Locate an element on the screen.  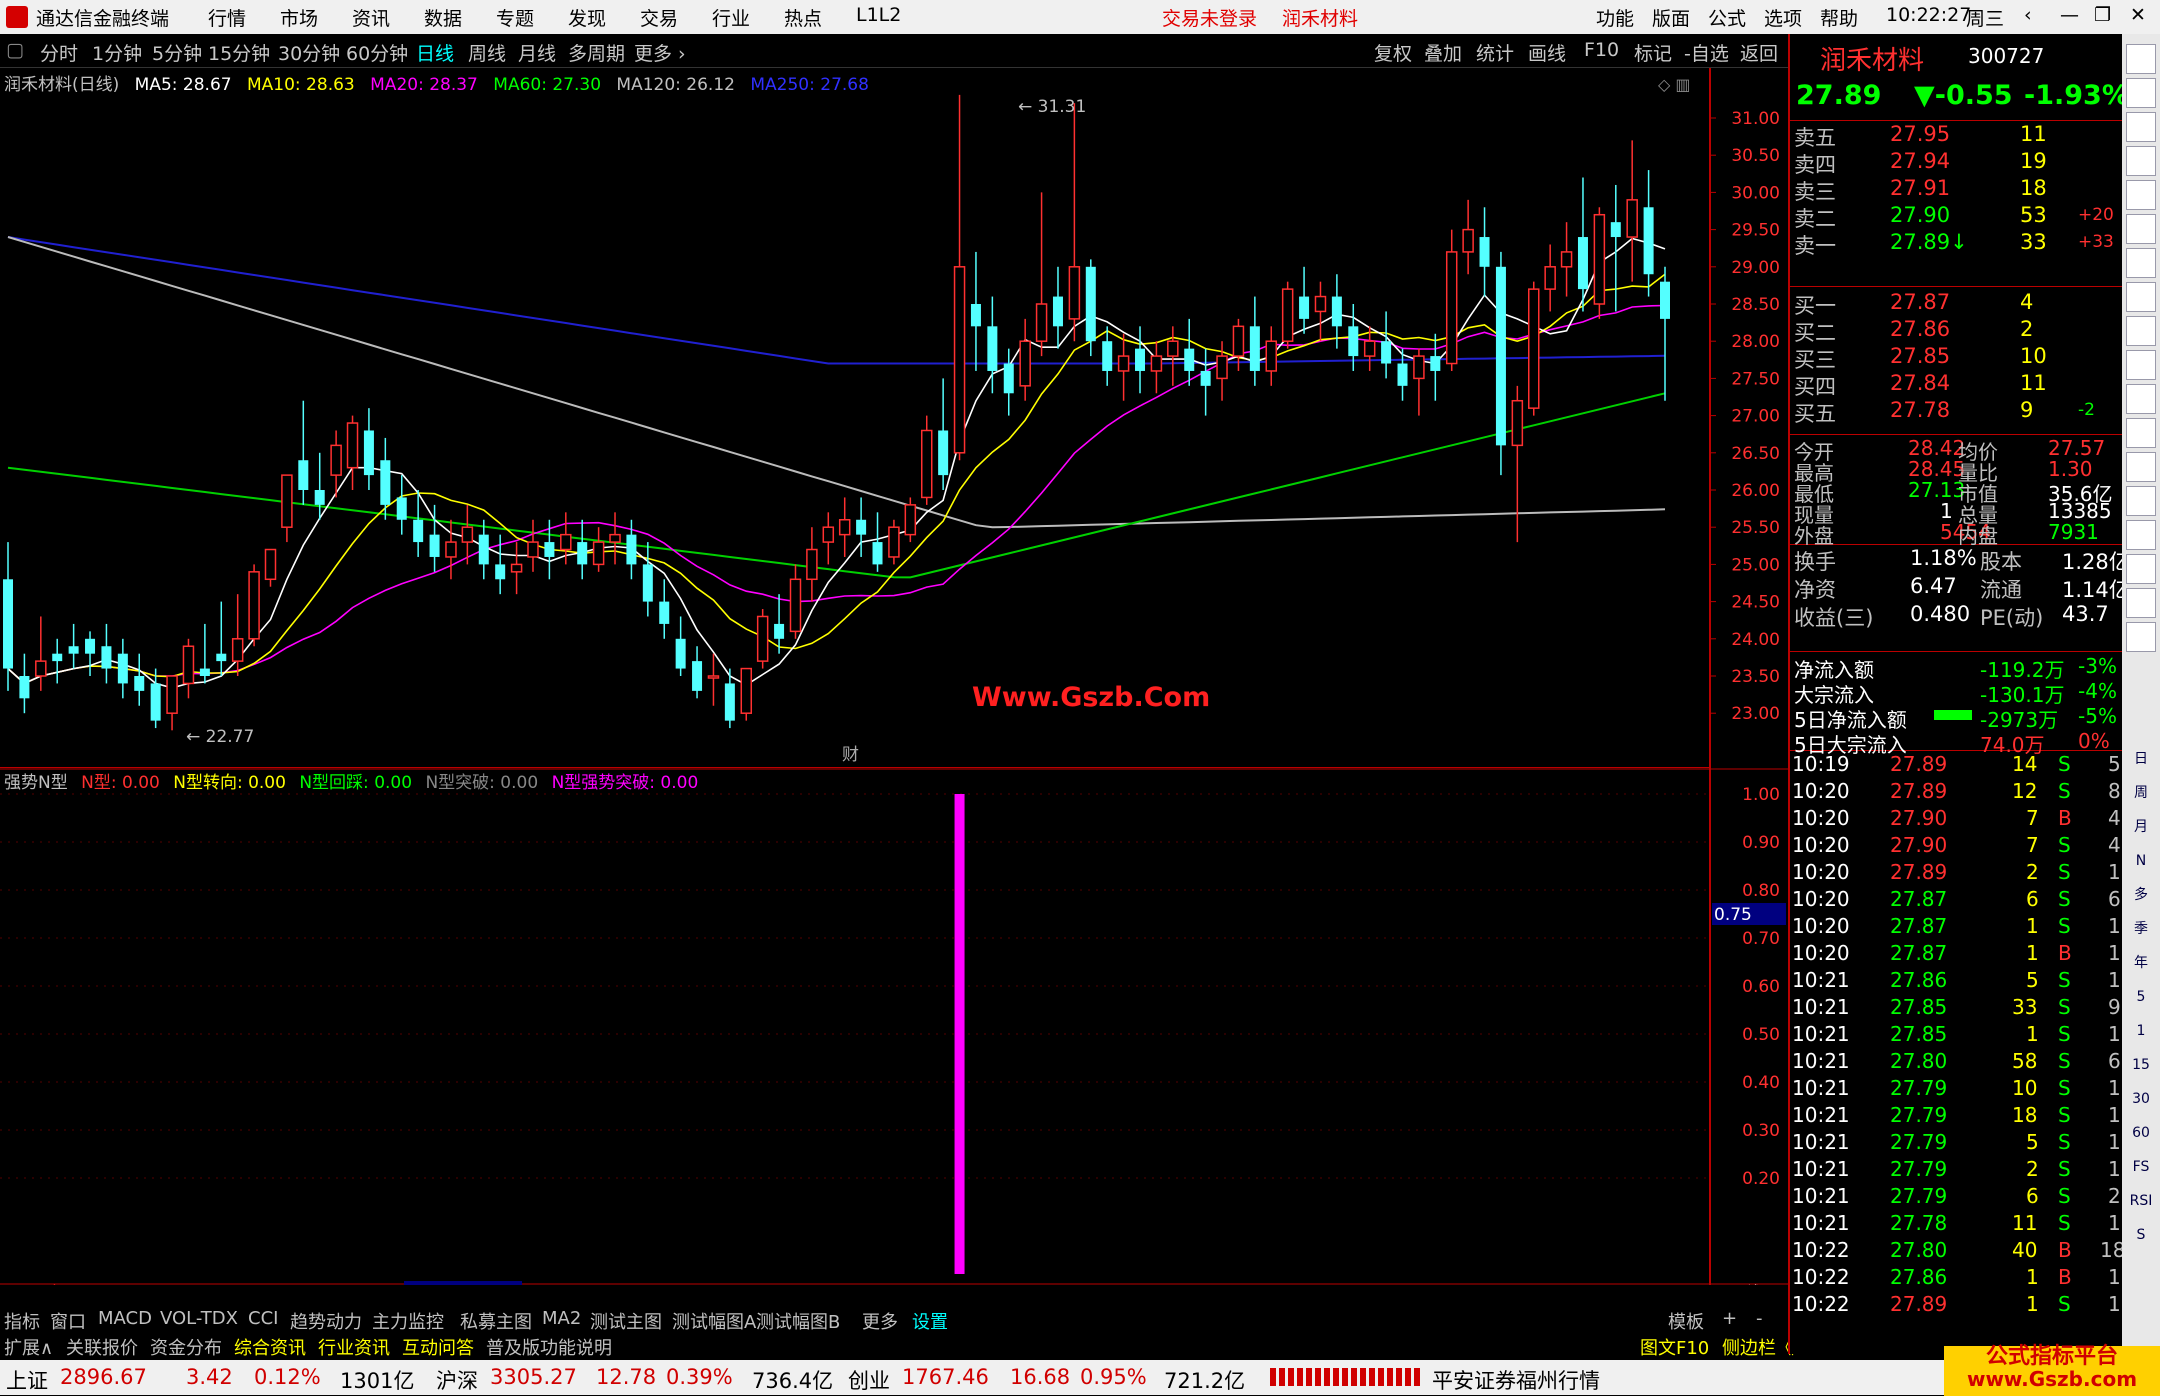
period-shortcut: S is located at coordinates (2141, 1235).